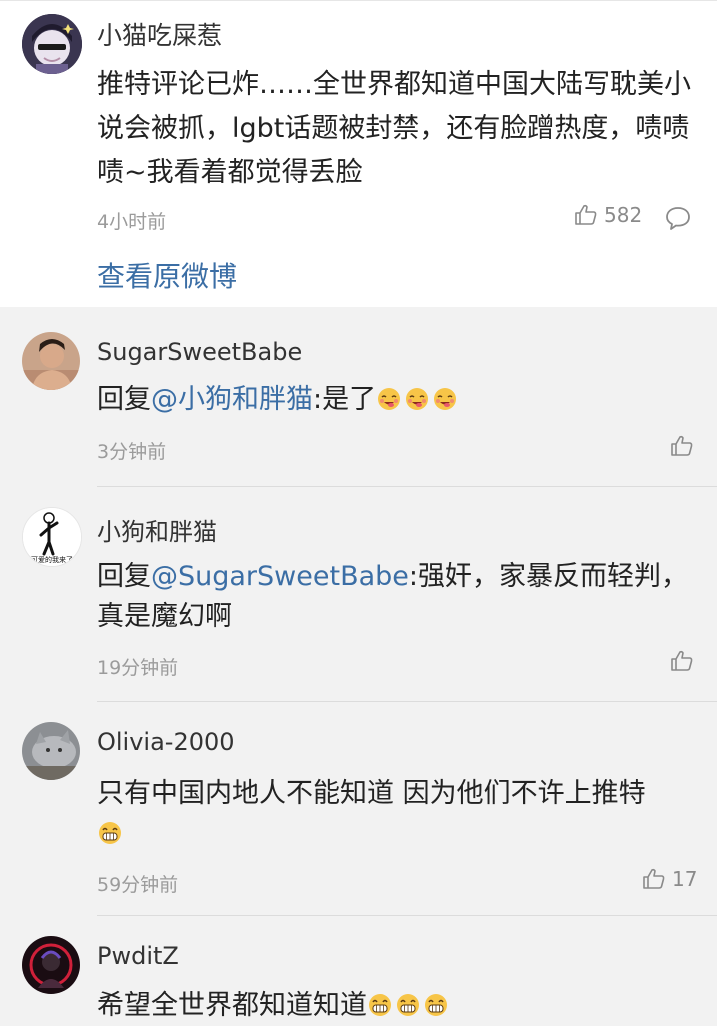 The image size is (717, 1026). Describe the element at coordinates (138, 885) in the screenshot. I see `timestamp: 59分钟前` at that location.